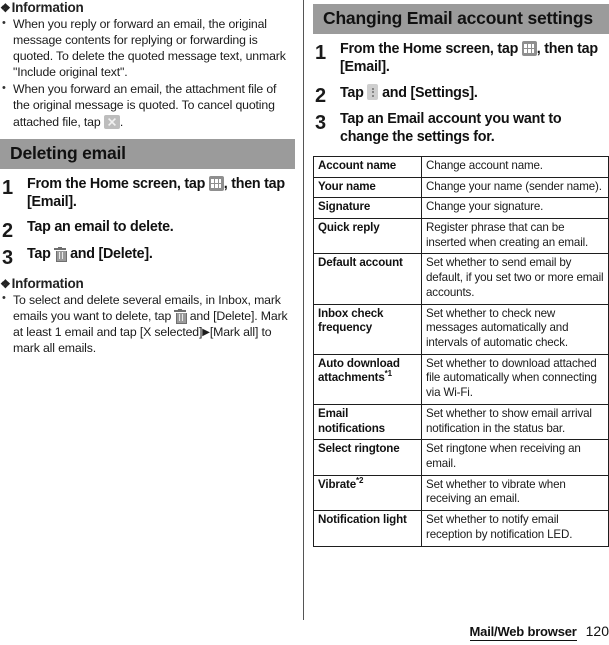 Image resolution: width=609 pixels, height=645 pixels. Describe the element at coordinates (428, 93) in the screenshot. I see `step-text-part: and [Settings].` at that location.